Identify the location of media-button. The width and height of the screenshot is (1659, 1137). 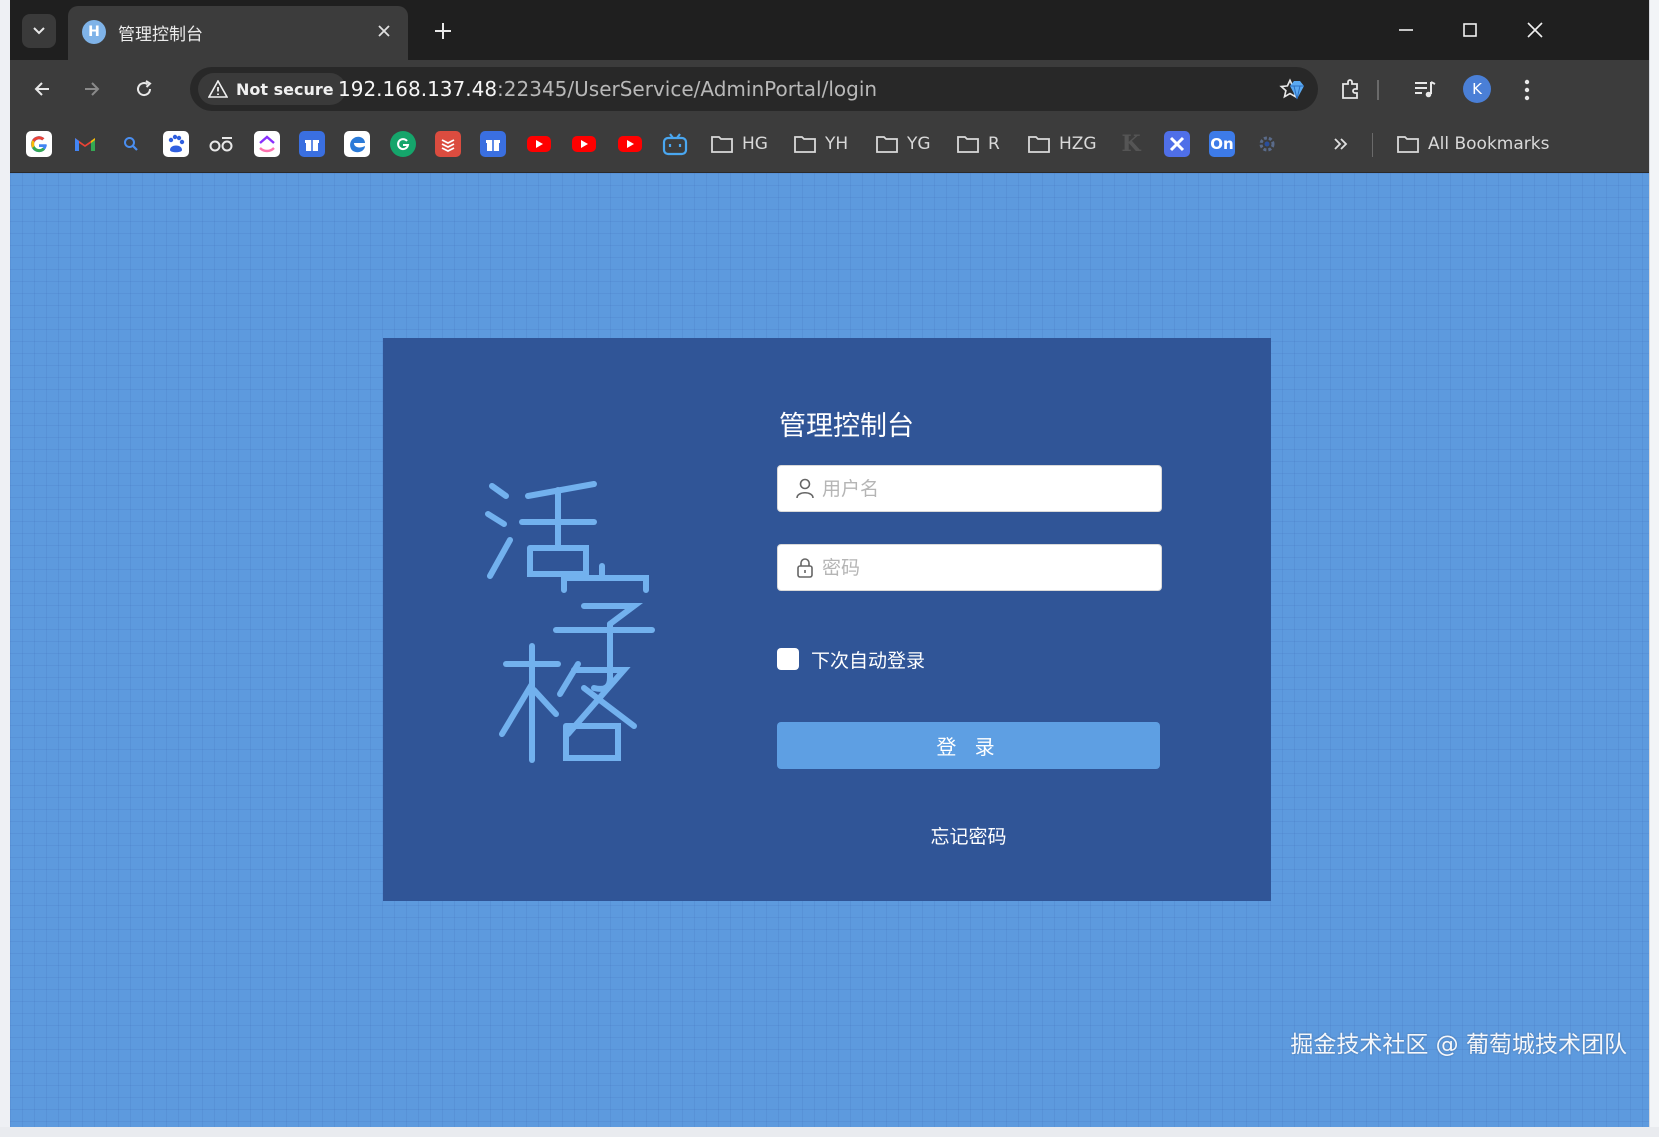
(1425, 90).